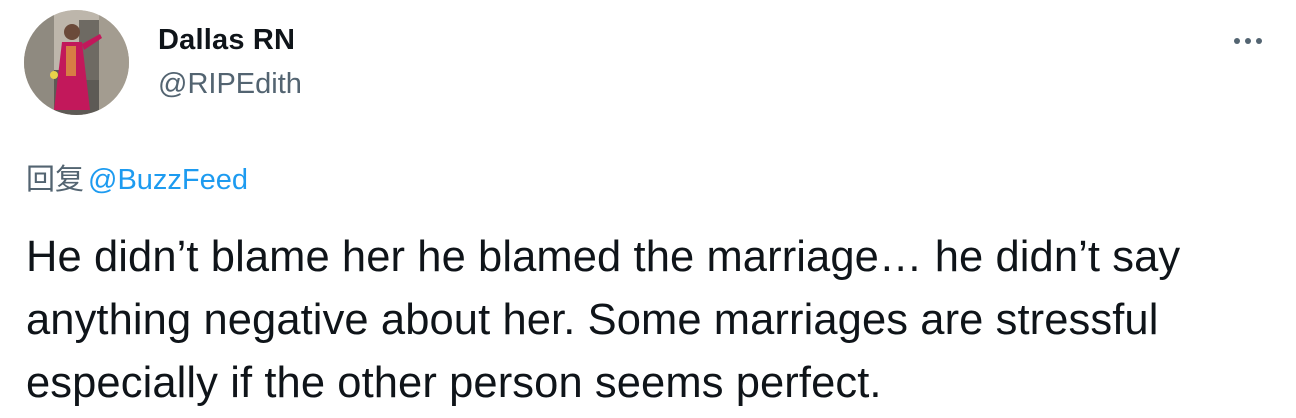 The image size is (1296, 418). I want to click on avatar-photo, so click(76, 62).